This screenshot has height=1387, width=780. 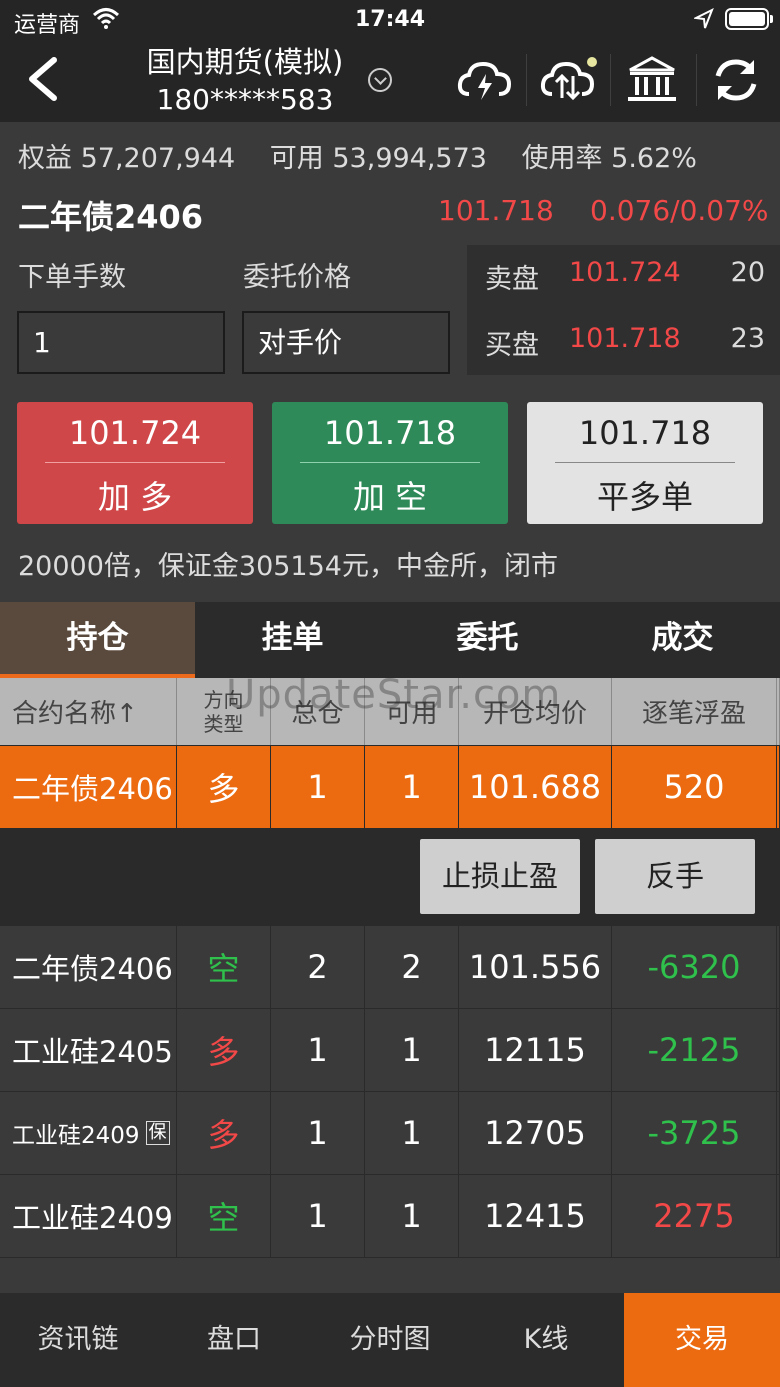 I want to click on tab-trades: 成交, so click(x=682, y=640).